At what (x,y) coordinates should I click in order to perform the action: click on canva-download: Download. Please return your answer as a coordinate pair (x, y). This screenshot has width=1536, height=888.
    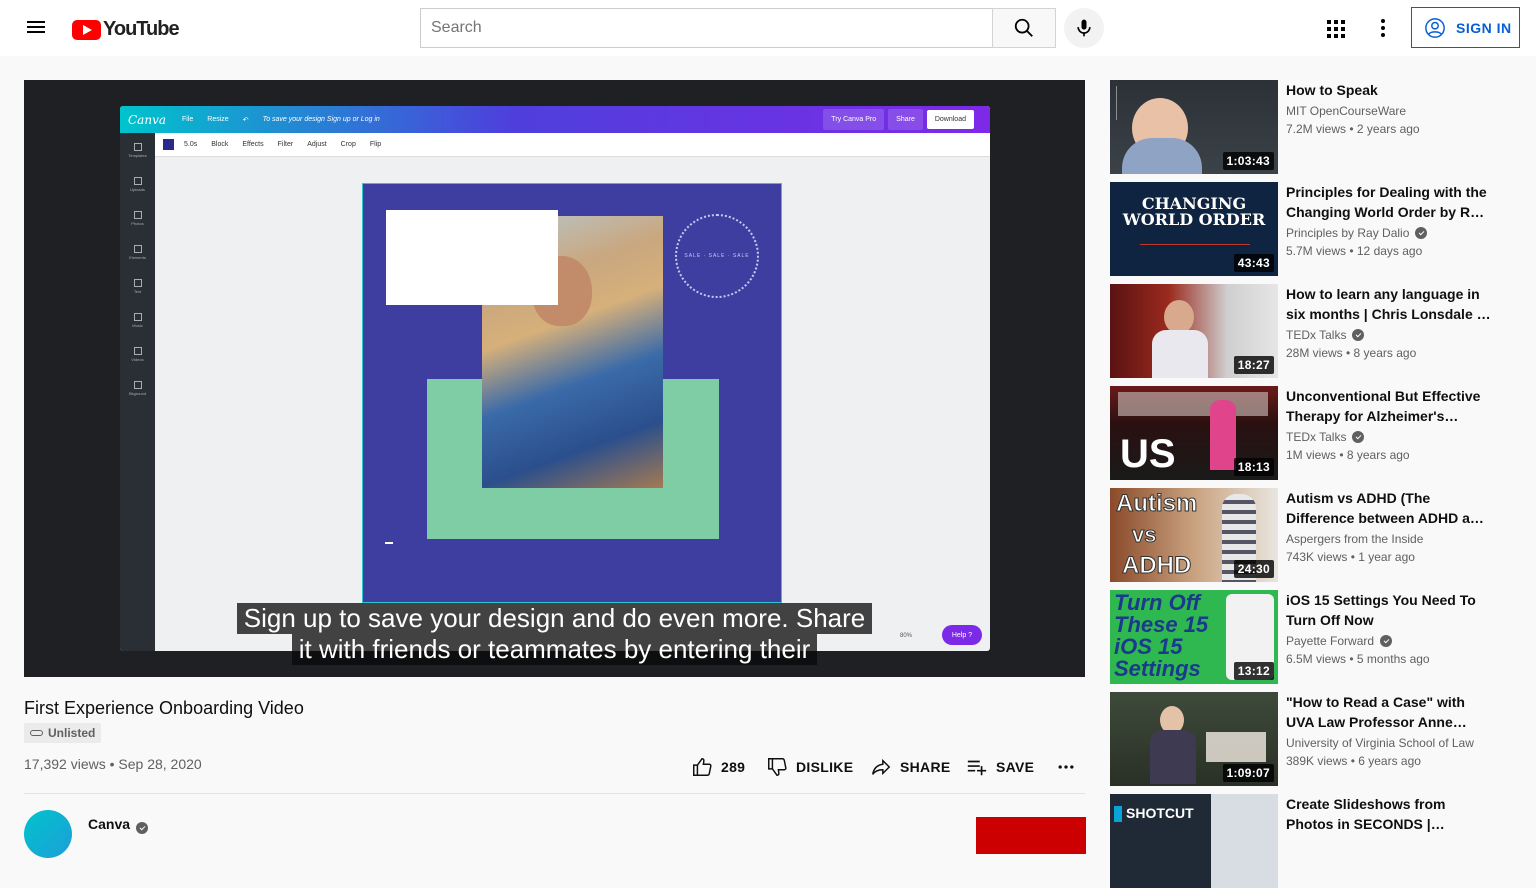
    Looking at the image, I should click on (950, 119).